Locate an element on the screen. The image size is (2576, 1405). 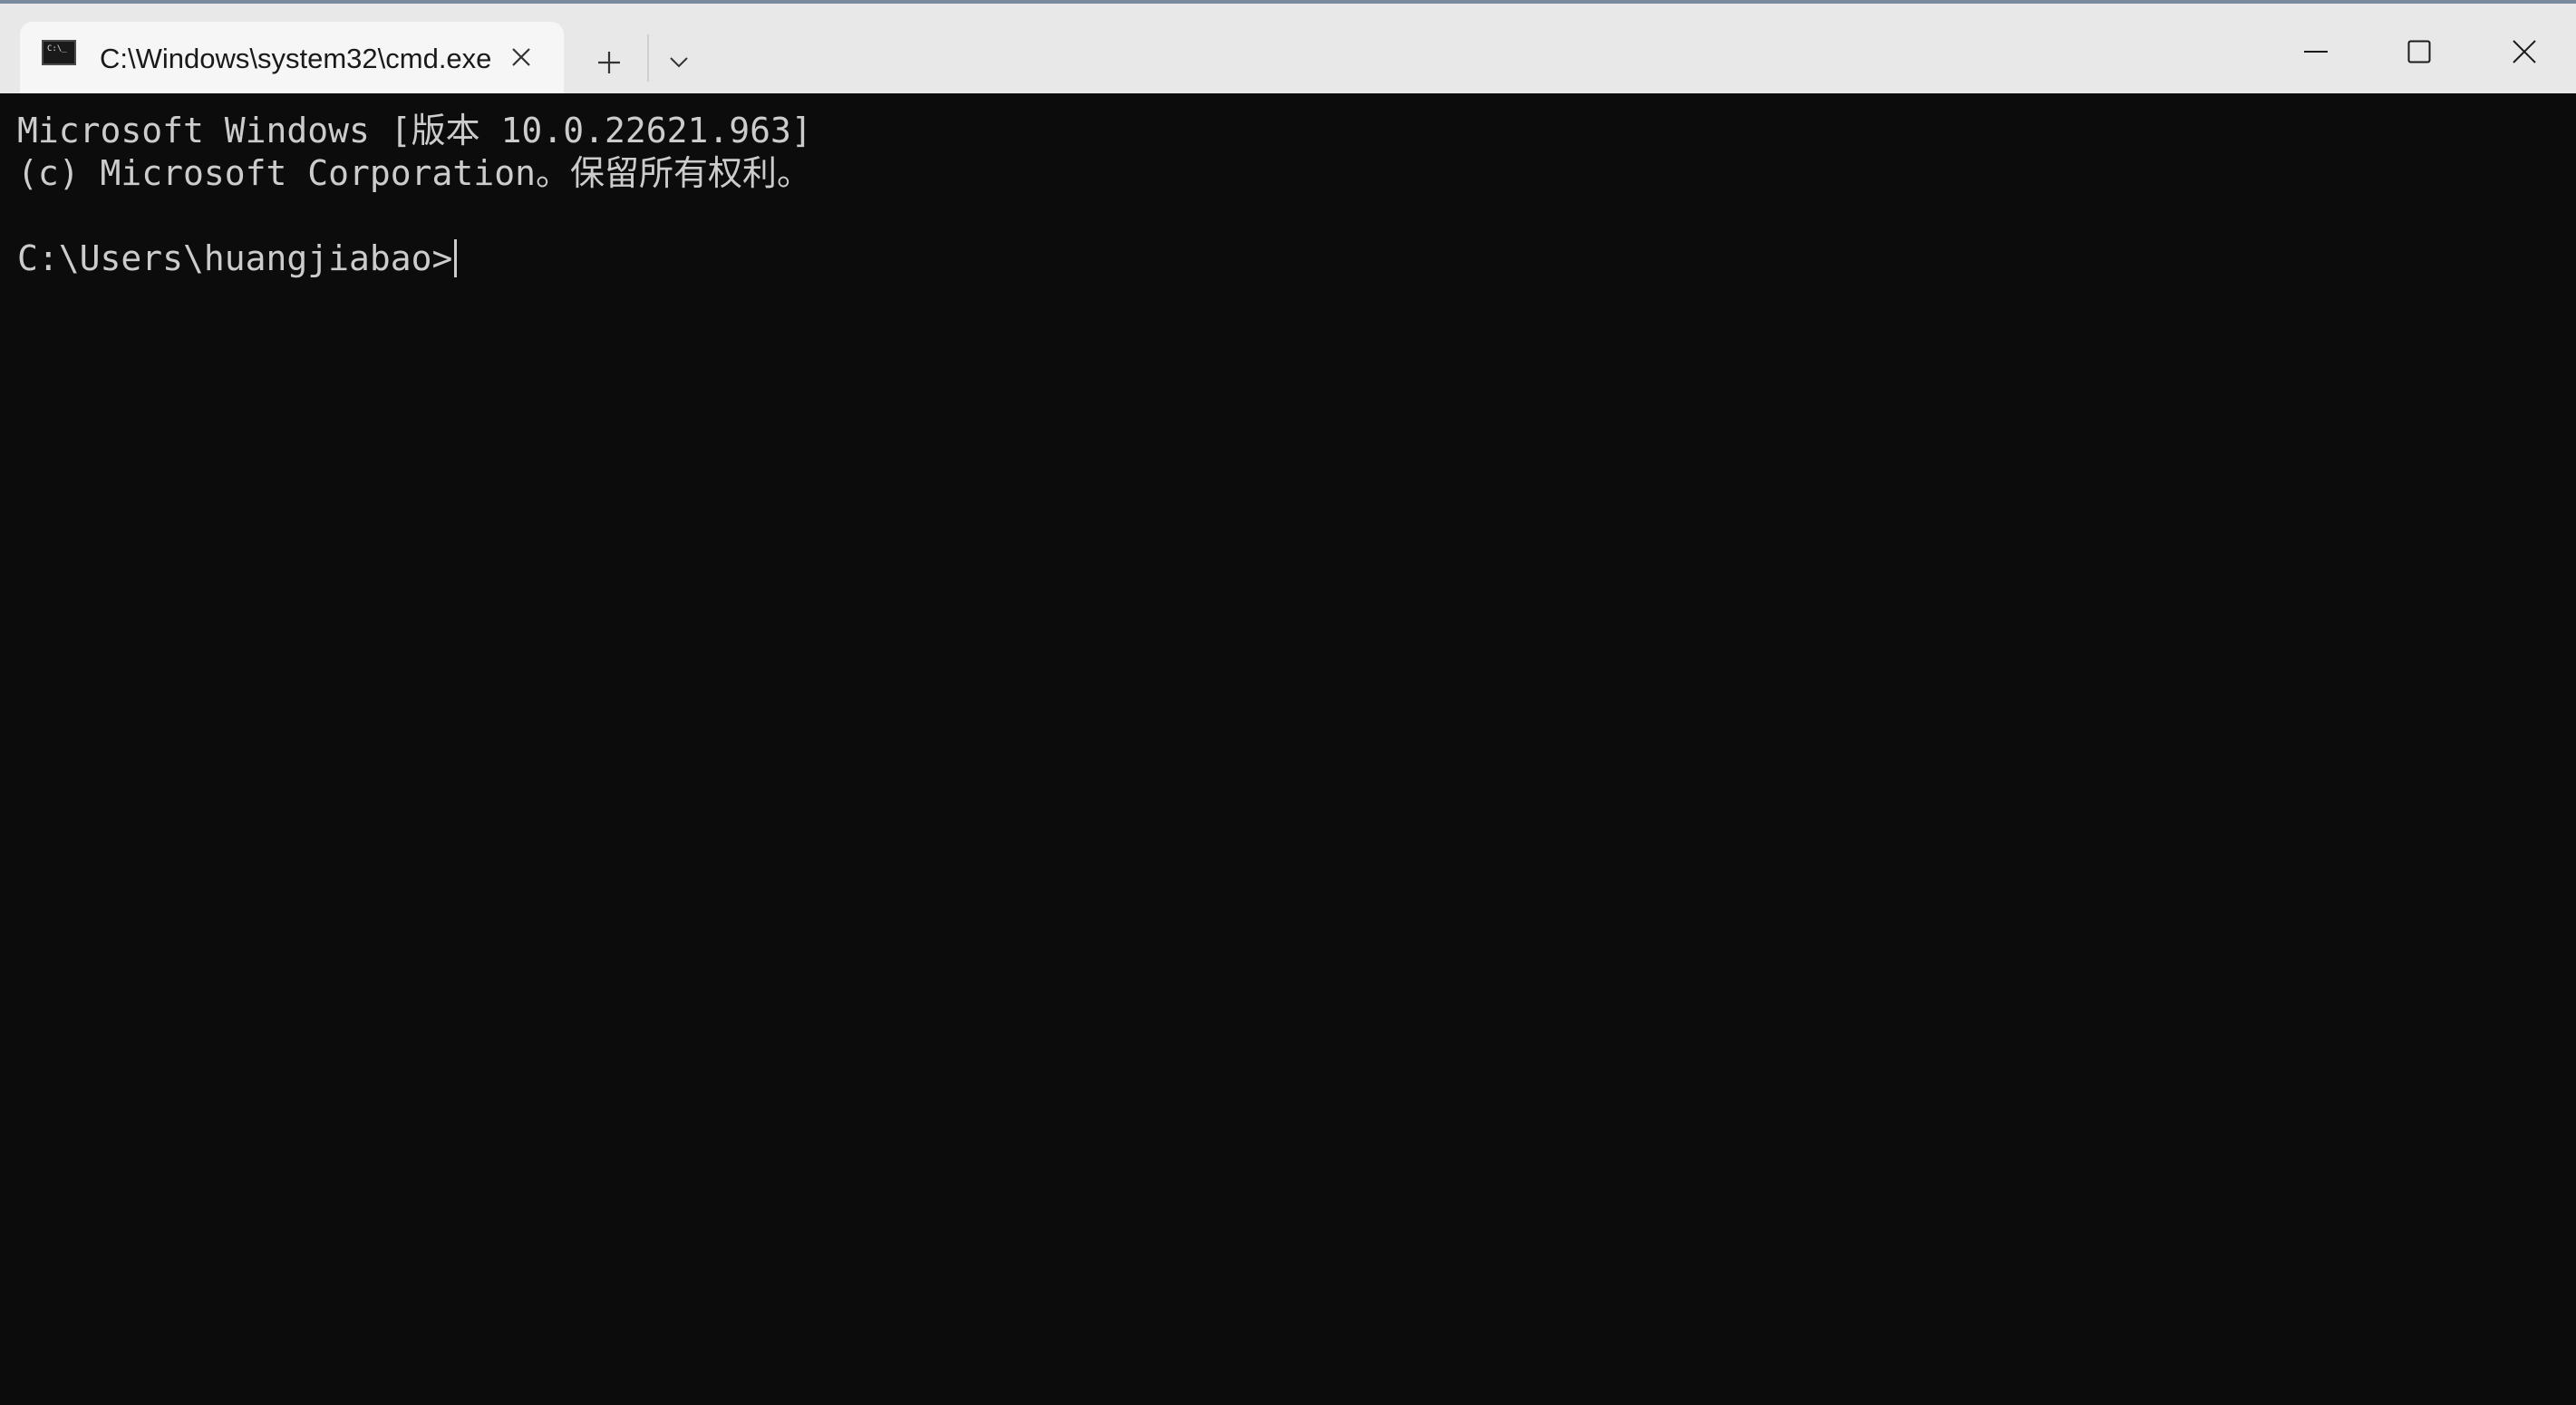
cmd-terminal-icon: C:\_ is located at coordinates (59, 52).